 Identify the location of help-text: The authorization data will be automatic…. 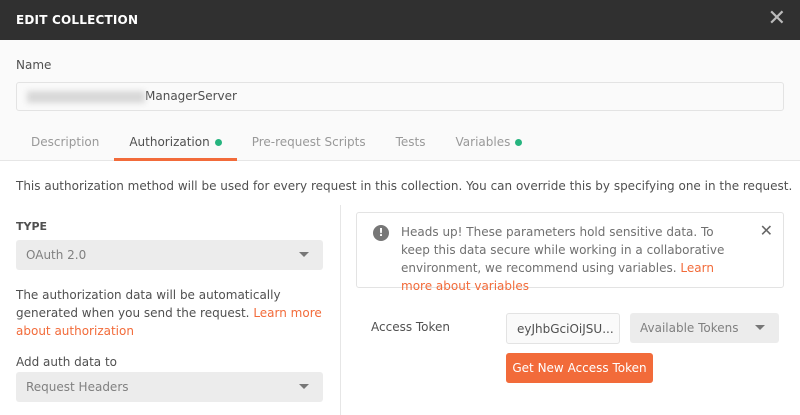
(148, 304).